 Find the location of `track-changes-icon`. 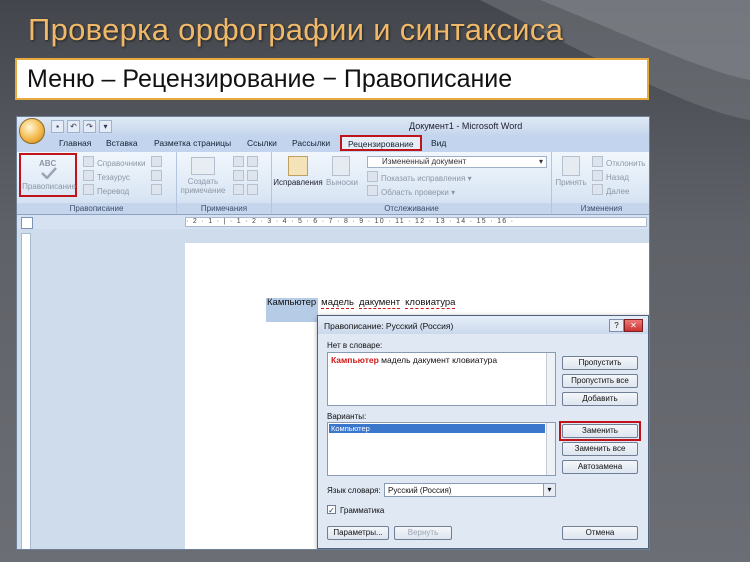

track-changes-icon is located at coordinates (298, 166).